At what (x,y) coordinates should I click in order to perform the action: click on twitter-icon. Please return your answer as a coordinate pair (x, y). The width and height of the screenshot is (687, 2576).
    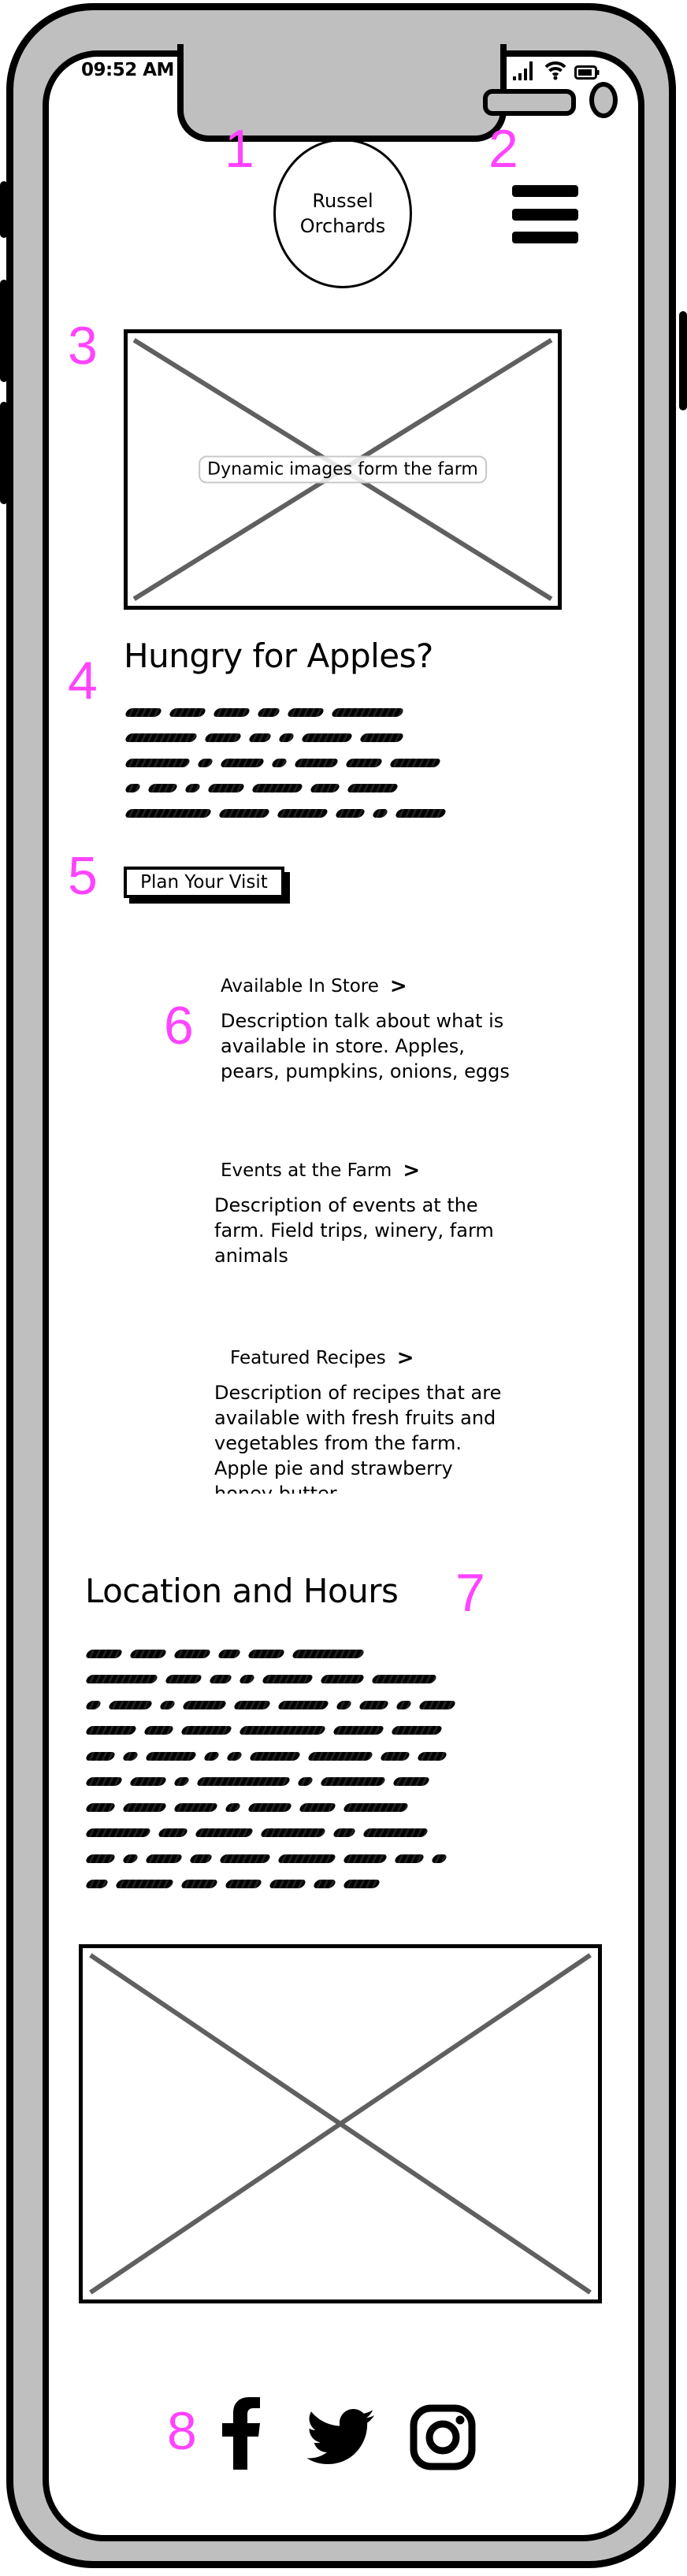
    Looking at the image, I should click on (340, 2436).